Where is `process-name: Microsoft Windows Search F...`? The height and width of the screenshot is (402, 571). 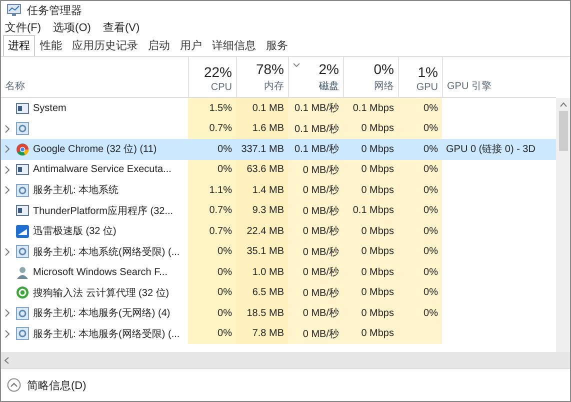
process-name: Microsoft Windows Search F... is located at coordinates (100, 272).